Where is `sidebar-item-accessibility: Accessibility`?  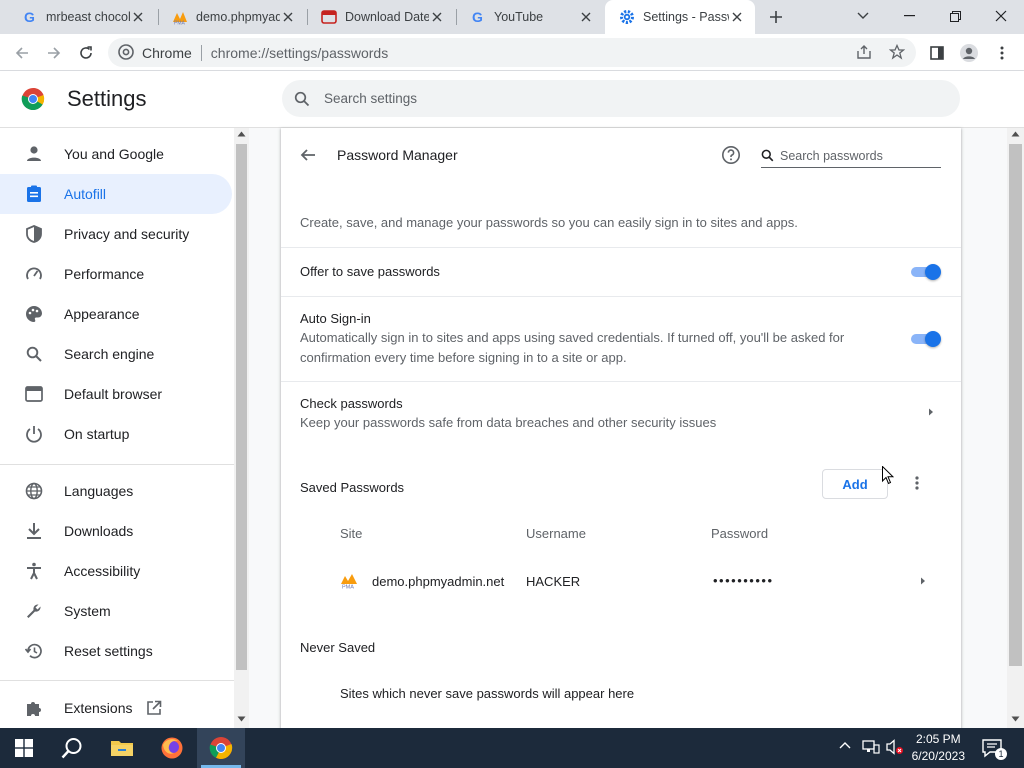 sidebar-item-accessibility: Accessibility is located at coordinates (116, 571).